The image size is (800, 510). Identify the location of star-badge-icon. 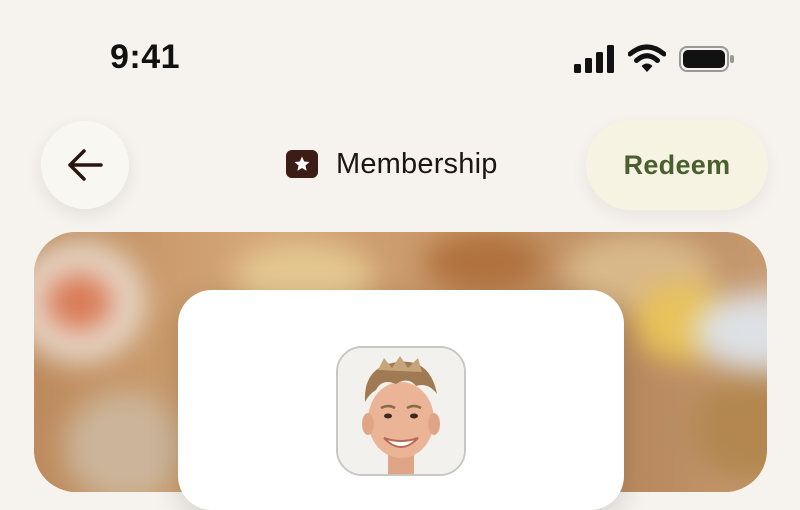
(302, 164).